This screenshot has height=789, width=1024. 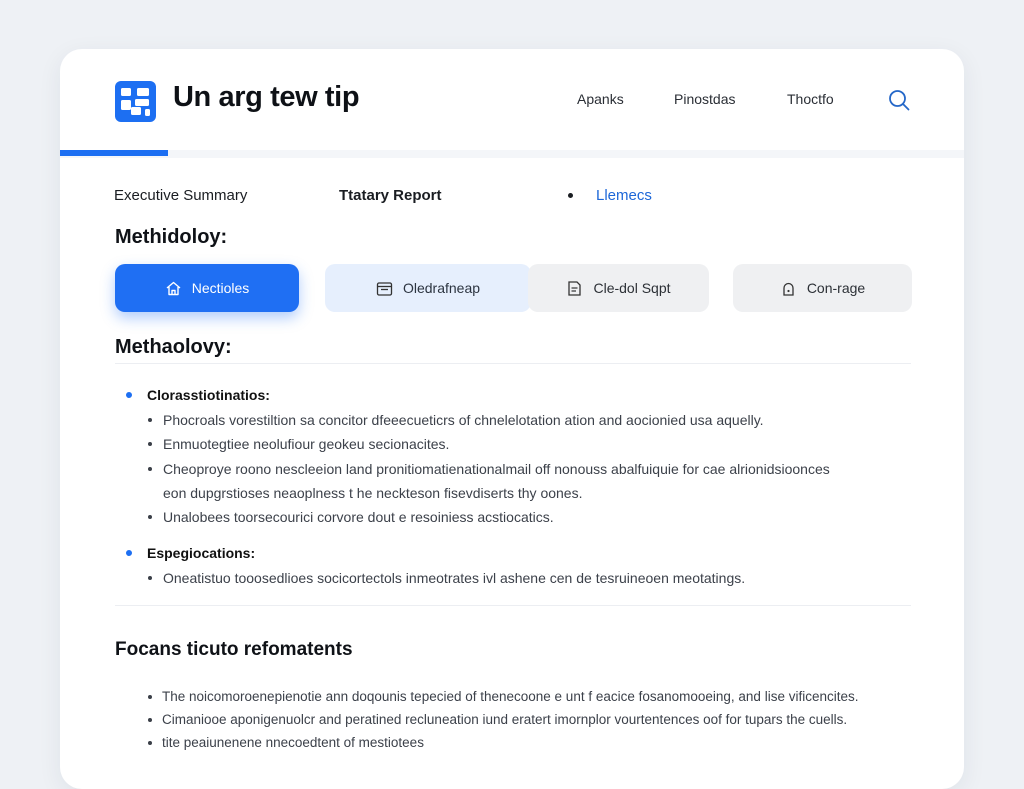 What do you see at coordinates (575, 288) in the screenshot?
I see `document-icon` at bounding box center [575, 288].